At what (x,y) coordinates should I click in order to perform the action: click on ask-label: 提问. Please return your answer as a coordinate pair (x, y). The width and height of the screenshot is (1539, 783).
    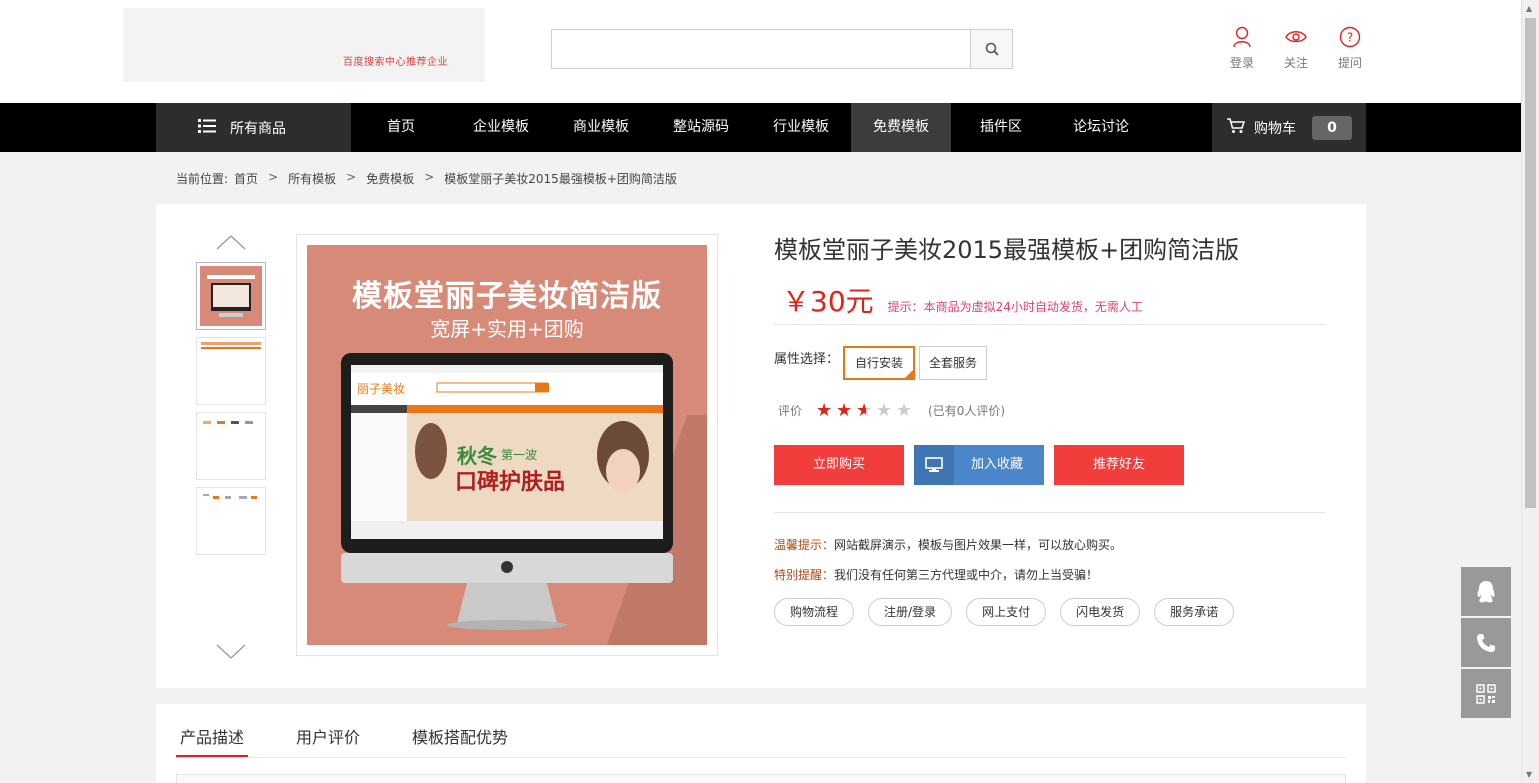
    Looking at the image, I should click on (1349, 63).